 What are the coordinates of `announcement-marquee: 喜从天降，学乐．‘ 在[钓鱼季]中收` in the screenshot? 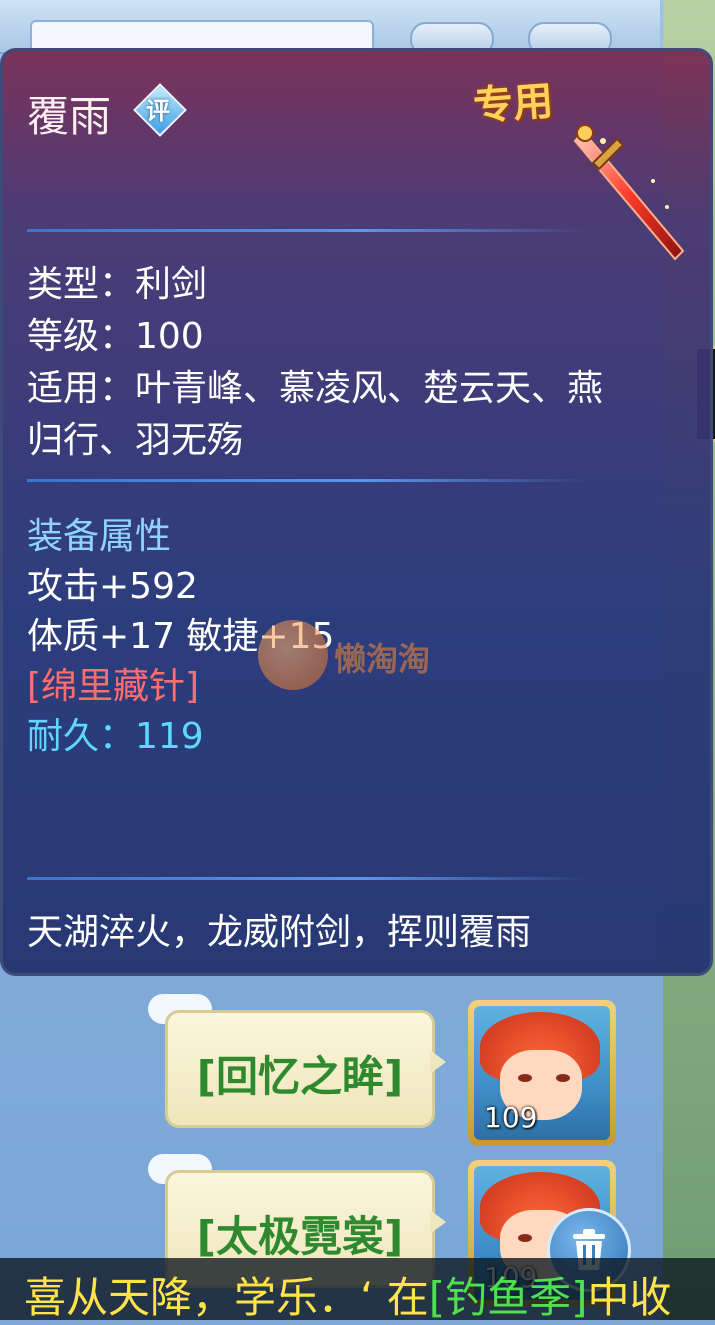 It's located at (357, 1290).